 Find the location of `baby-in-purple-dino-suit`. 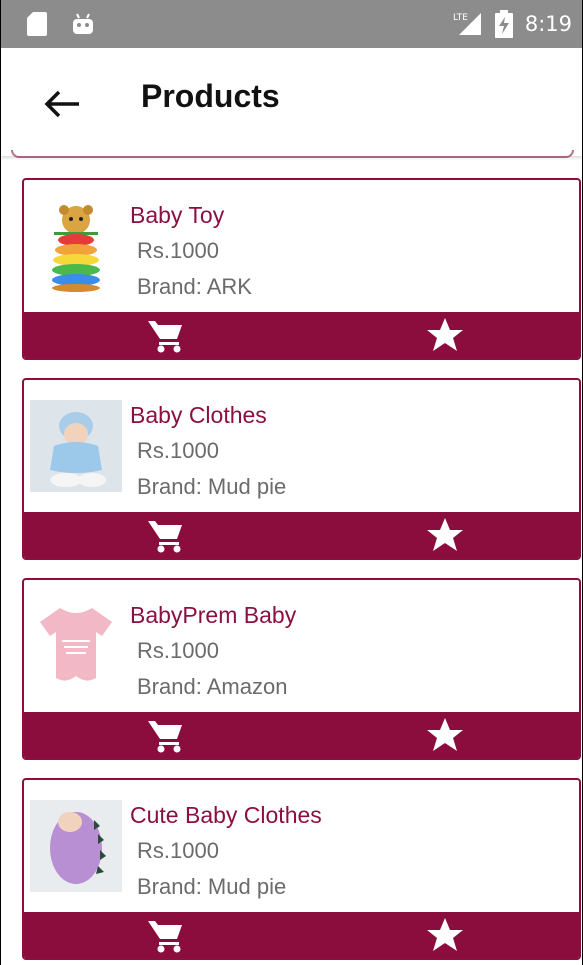

baby-in-purple-dino-suit is located at coordinates (76, 846).